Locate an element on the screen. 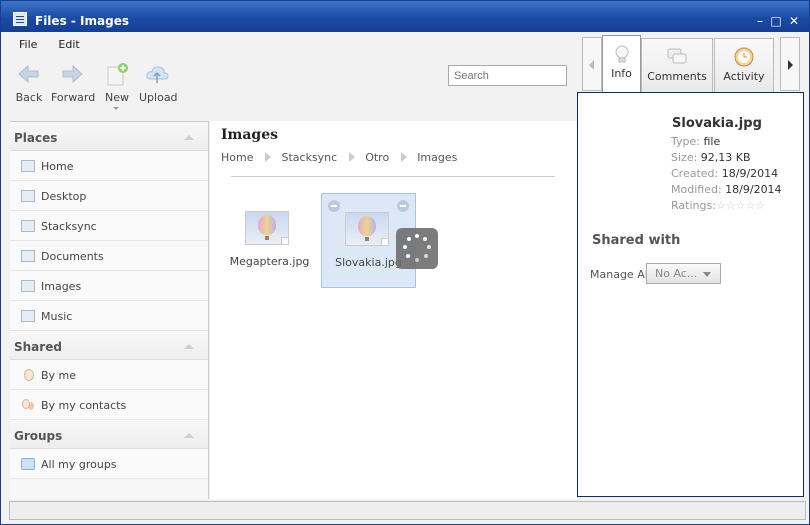  places-section-header: Places is located at coordinates (109, 136).